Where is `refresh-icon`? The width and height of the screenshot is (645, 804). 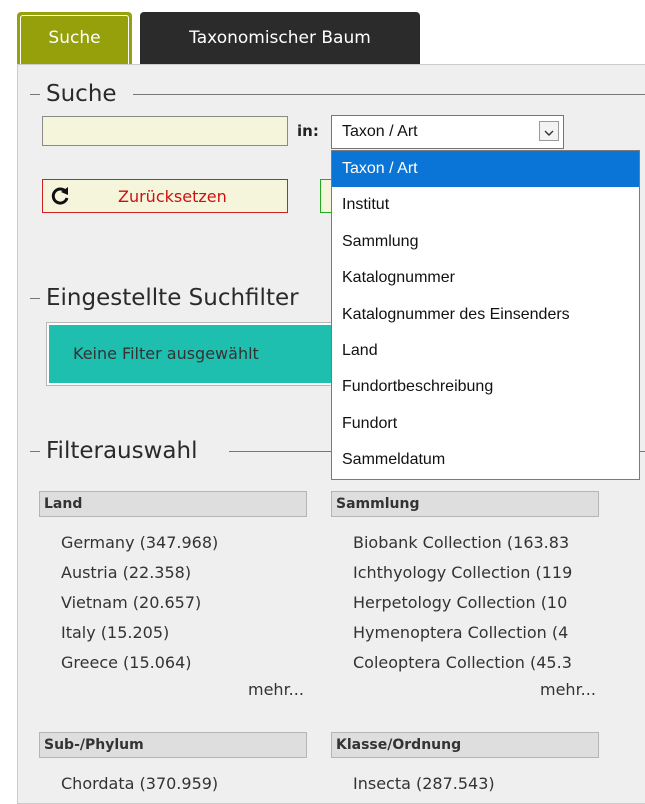
refresh-icon is located at coordinates (60, 198).